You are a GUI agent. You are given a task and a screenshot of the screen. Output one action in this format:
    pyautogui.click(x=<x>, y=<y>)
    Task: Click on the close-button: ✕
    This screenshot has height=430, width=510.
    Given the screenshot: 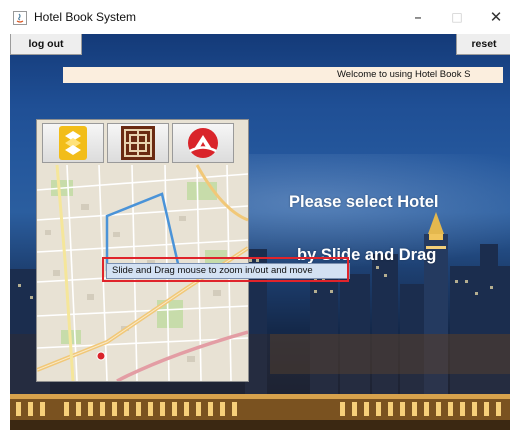 What is the action you would take?
    pyautogui.click(x=496, y=17)
    